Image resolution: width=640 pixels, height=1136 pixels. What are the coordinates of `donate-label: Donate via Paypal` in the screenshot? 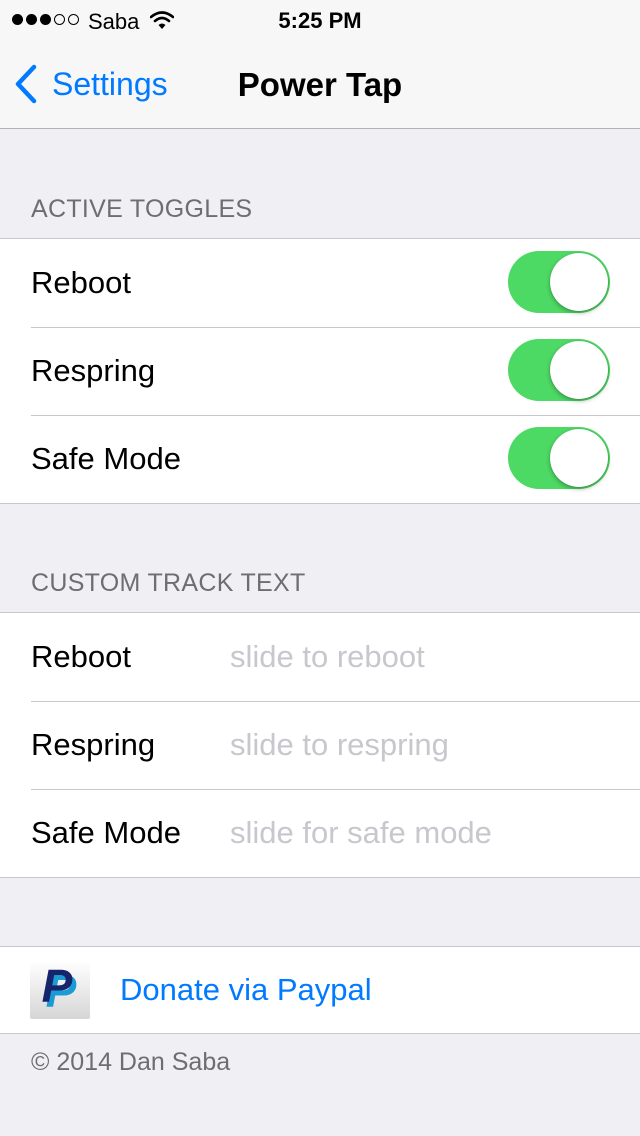 It's located at (246, 989).